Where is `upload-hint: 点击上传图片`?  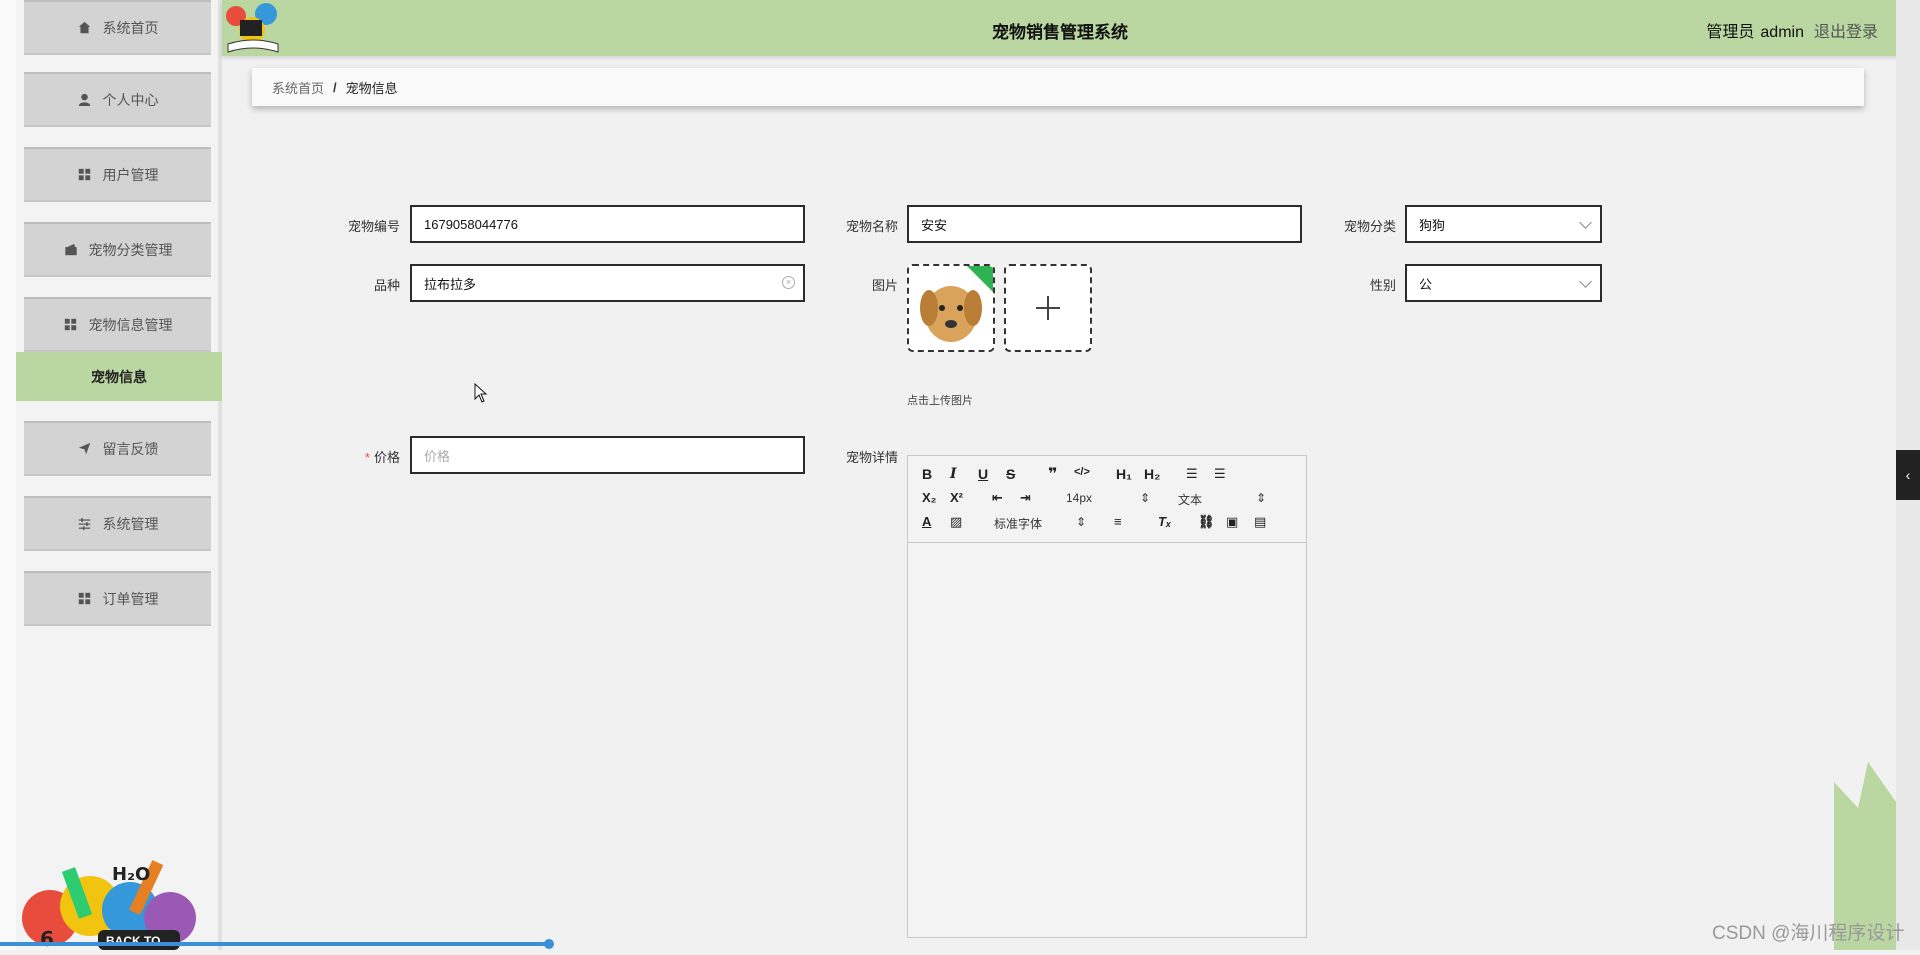
upload-hint: 点击上传图片 is located at coordinates (940, 401).